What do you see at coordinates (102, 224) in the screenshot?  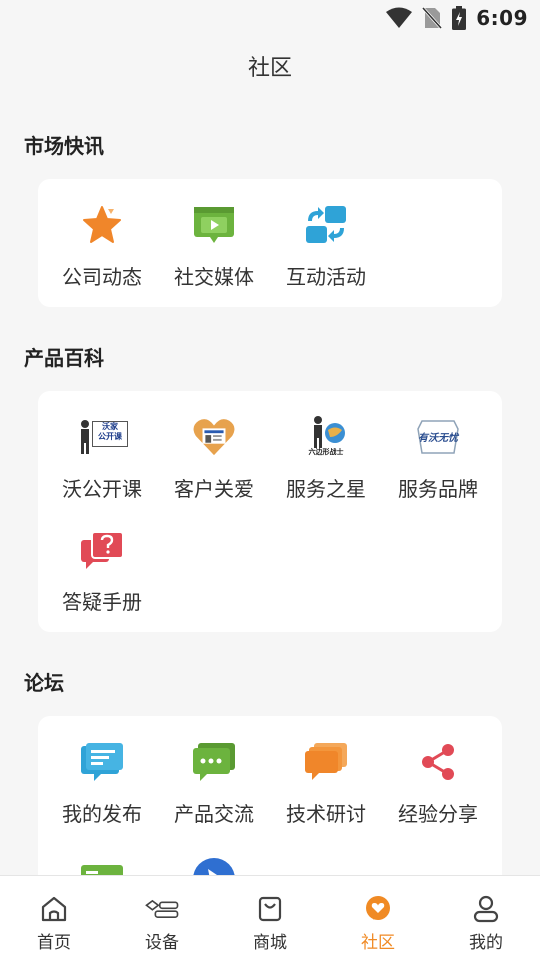 I see `star-icon` at bounding box center [102, 224].